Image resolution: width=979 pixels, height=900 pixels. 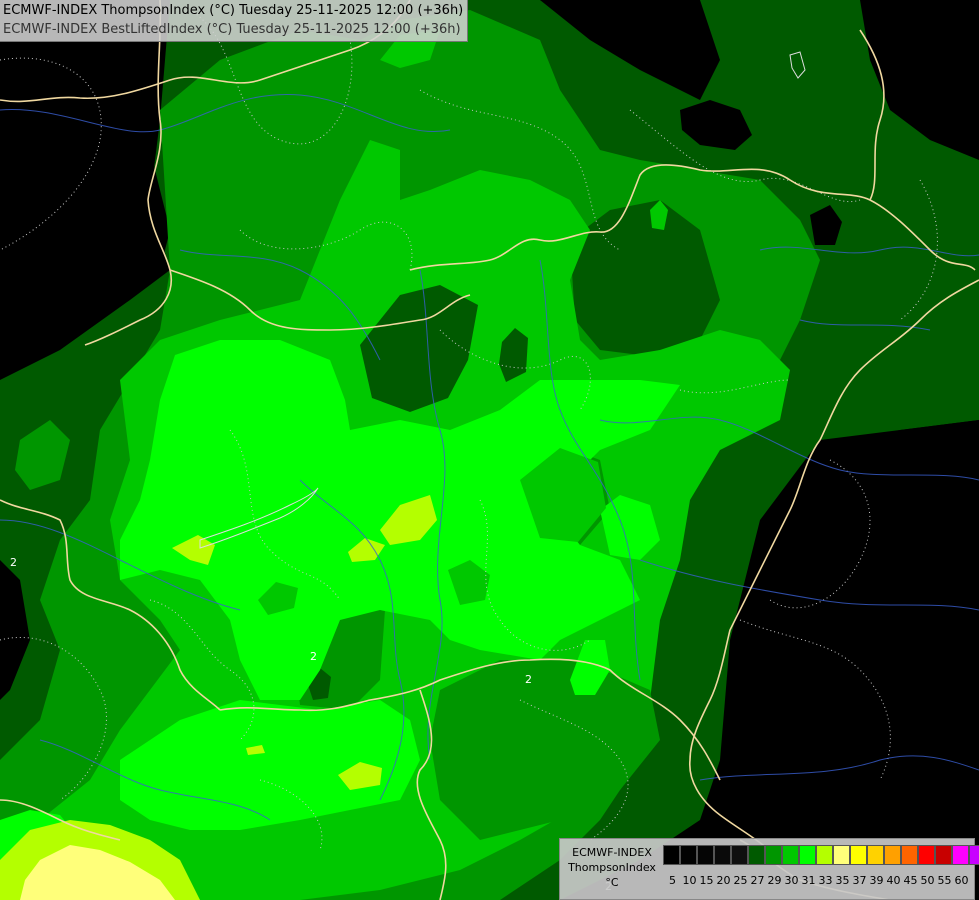 I want to click on legend-tick: 31, so click(x=808, y=880).